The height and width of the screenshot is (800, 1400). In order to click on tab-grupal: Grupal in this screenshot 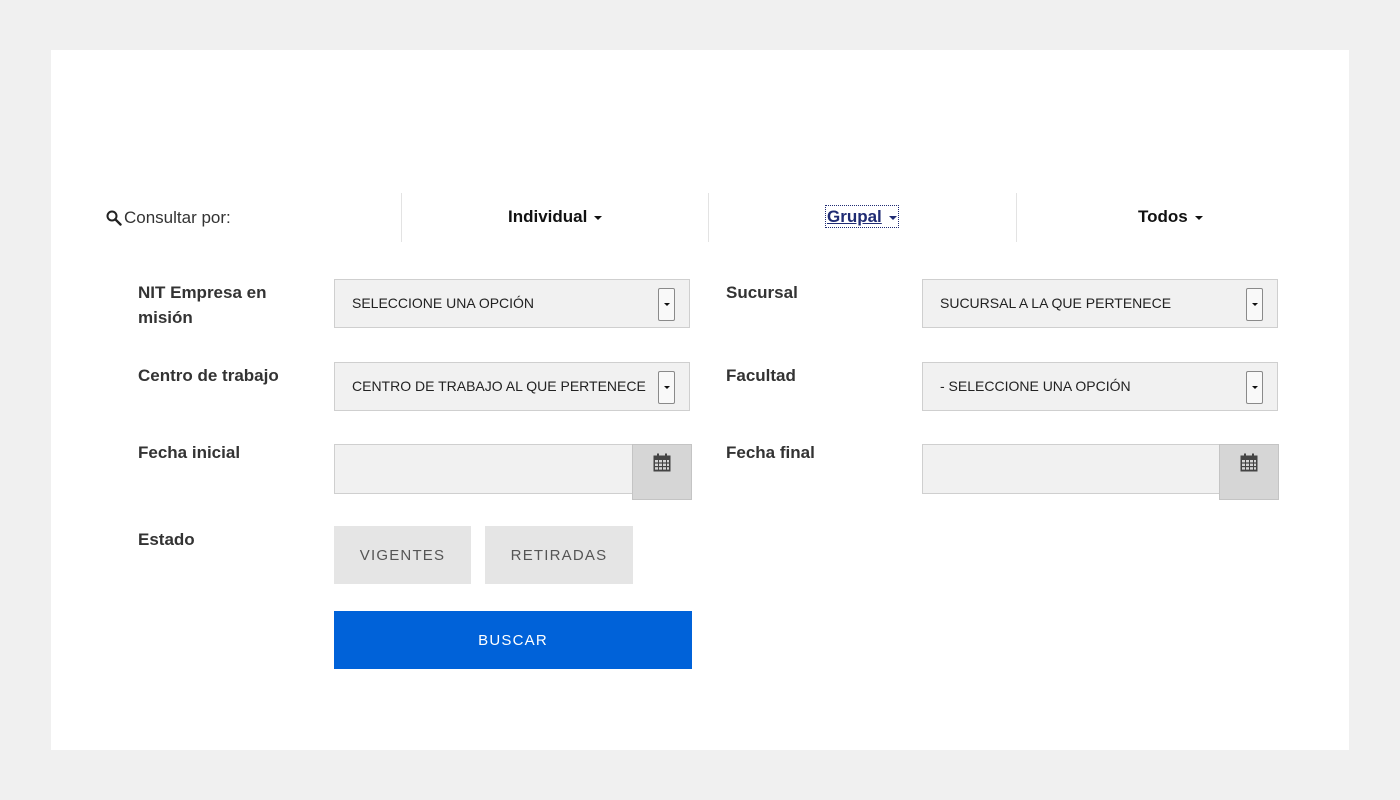, I will do `click(862, 216)`.